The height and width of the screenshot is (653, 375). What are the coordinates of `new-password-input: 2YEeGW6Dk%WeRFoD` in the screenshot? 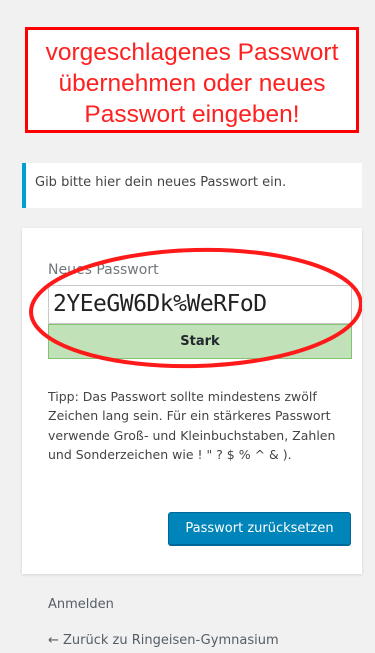 It's located at (200, 304).